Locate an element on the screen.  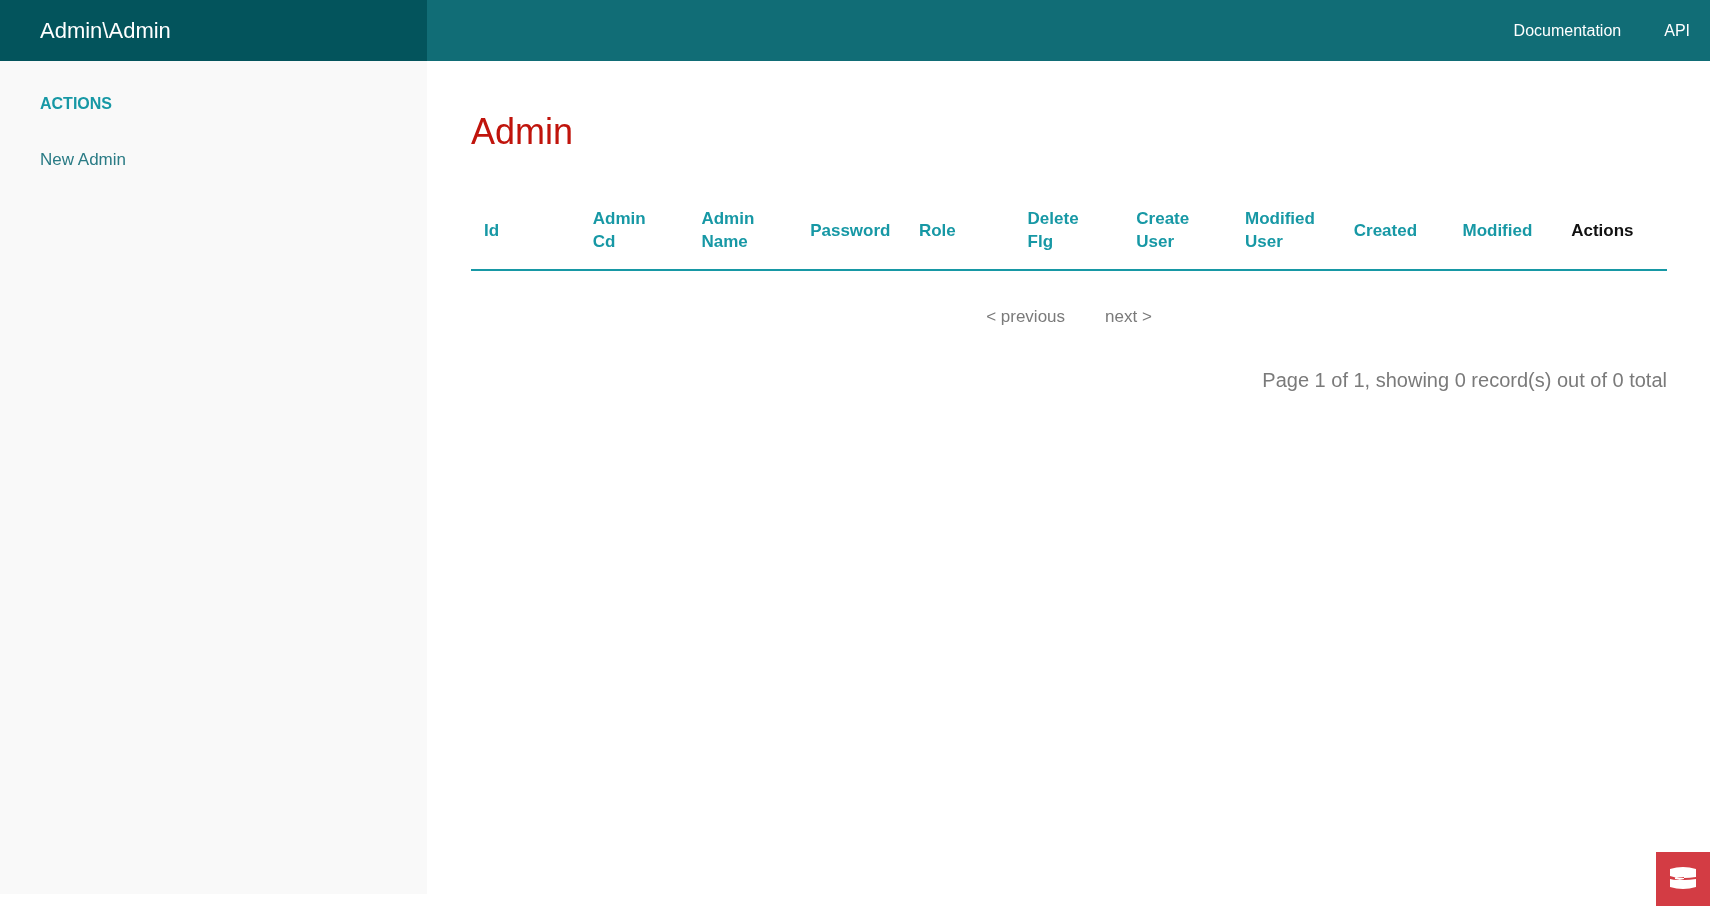
sort-link: Admin Name is located at coordinates (728, 230).